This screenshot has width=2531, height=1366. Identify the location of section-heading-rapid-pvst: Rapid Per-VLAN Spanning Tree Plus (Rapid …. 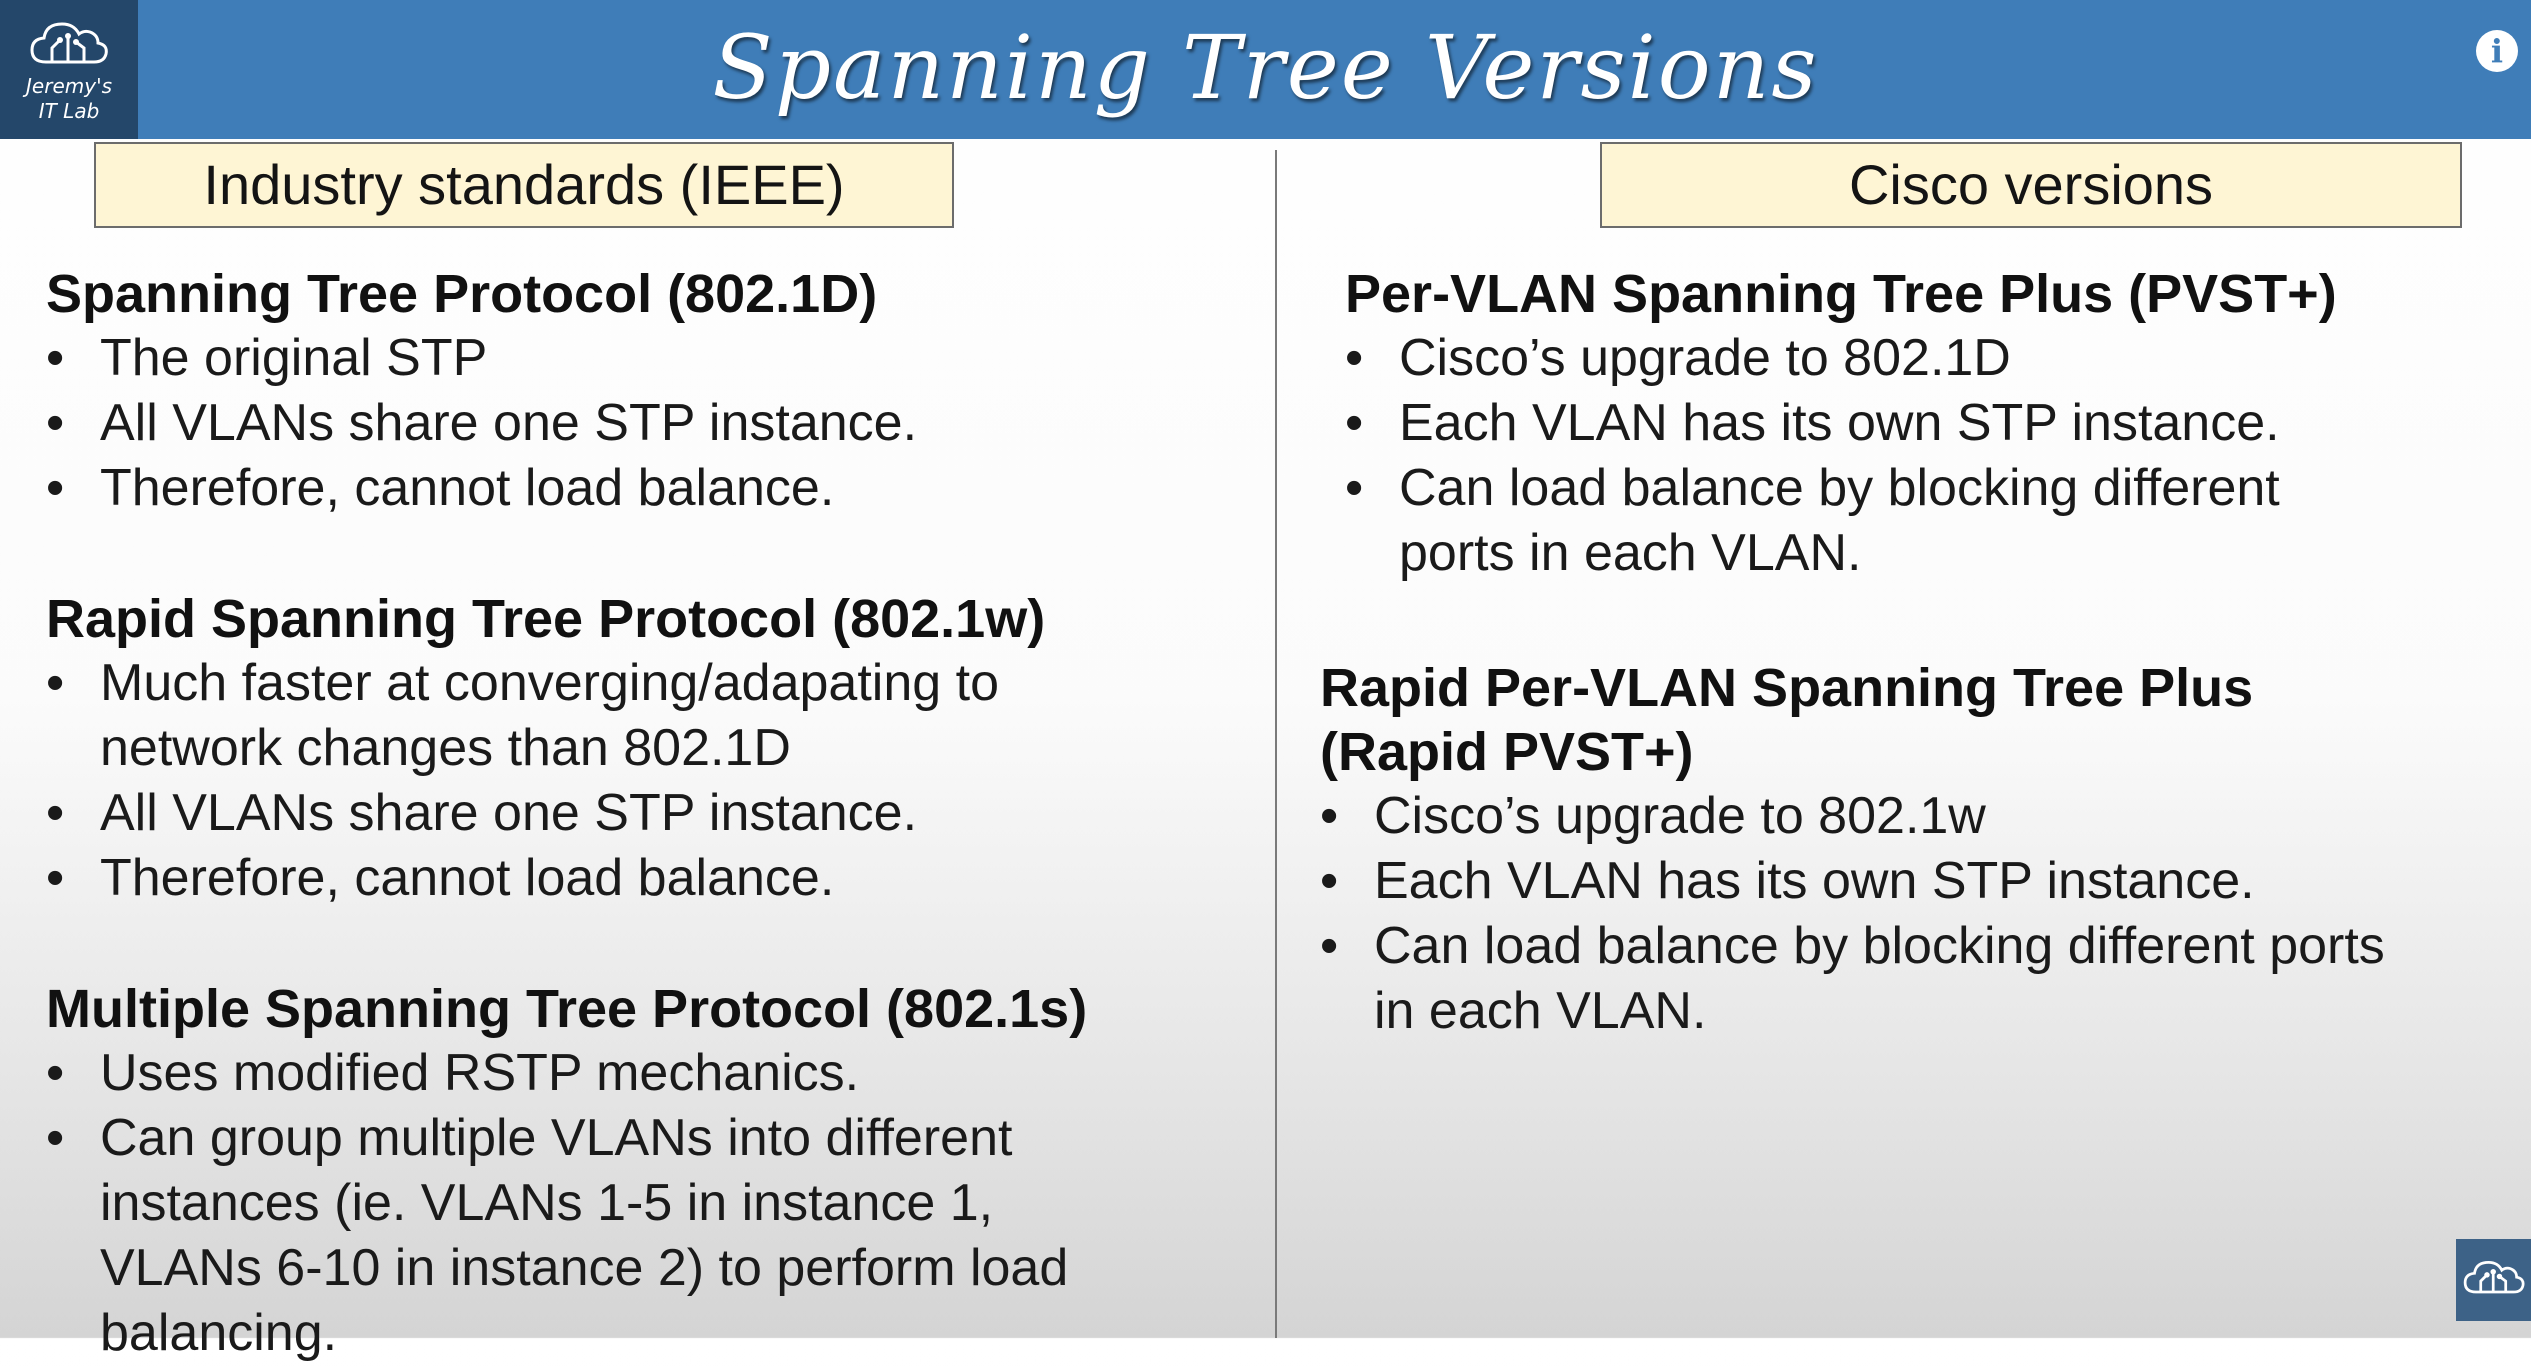
(1787, 720).